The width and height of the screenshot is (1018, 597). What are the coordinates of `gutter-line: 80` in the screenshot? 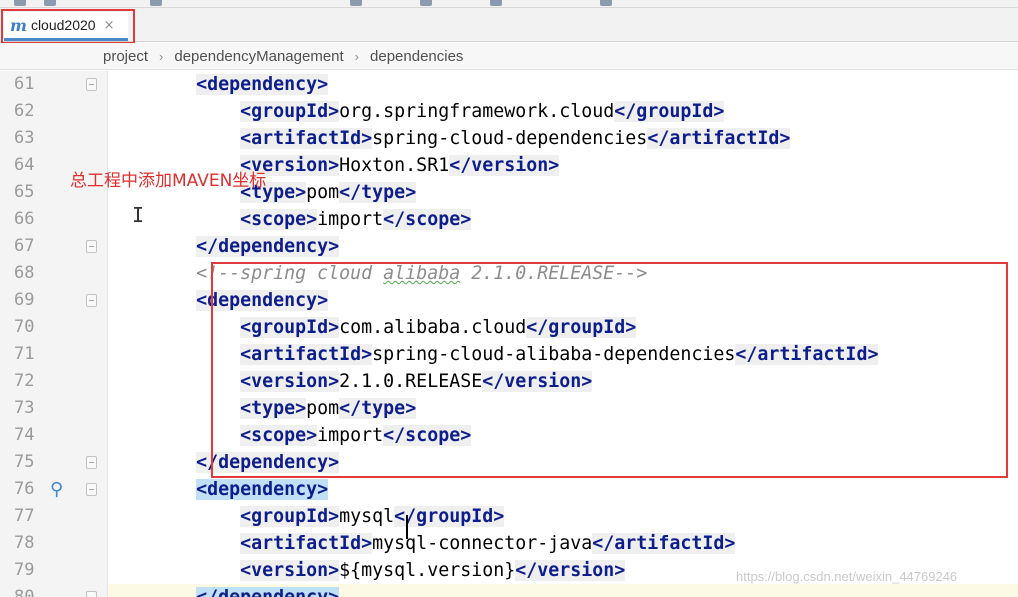 It's located at (54, 590).